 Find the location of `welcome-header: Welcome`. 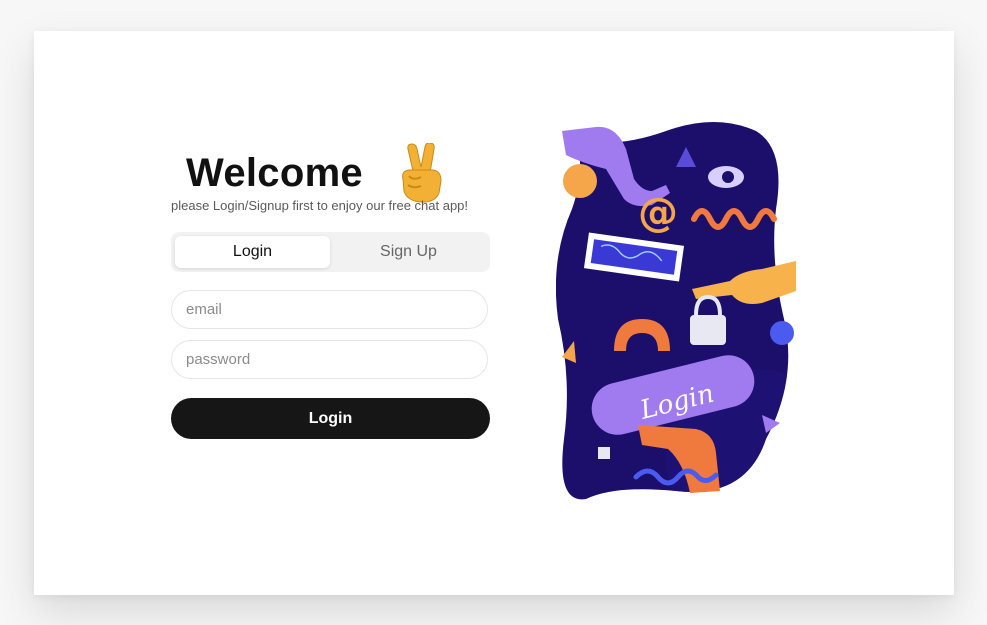

welcome-header: Welcome is located at coordinates (314, 172).